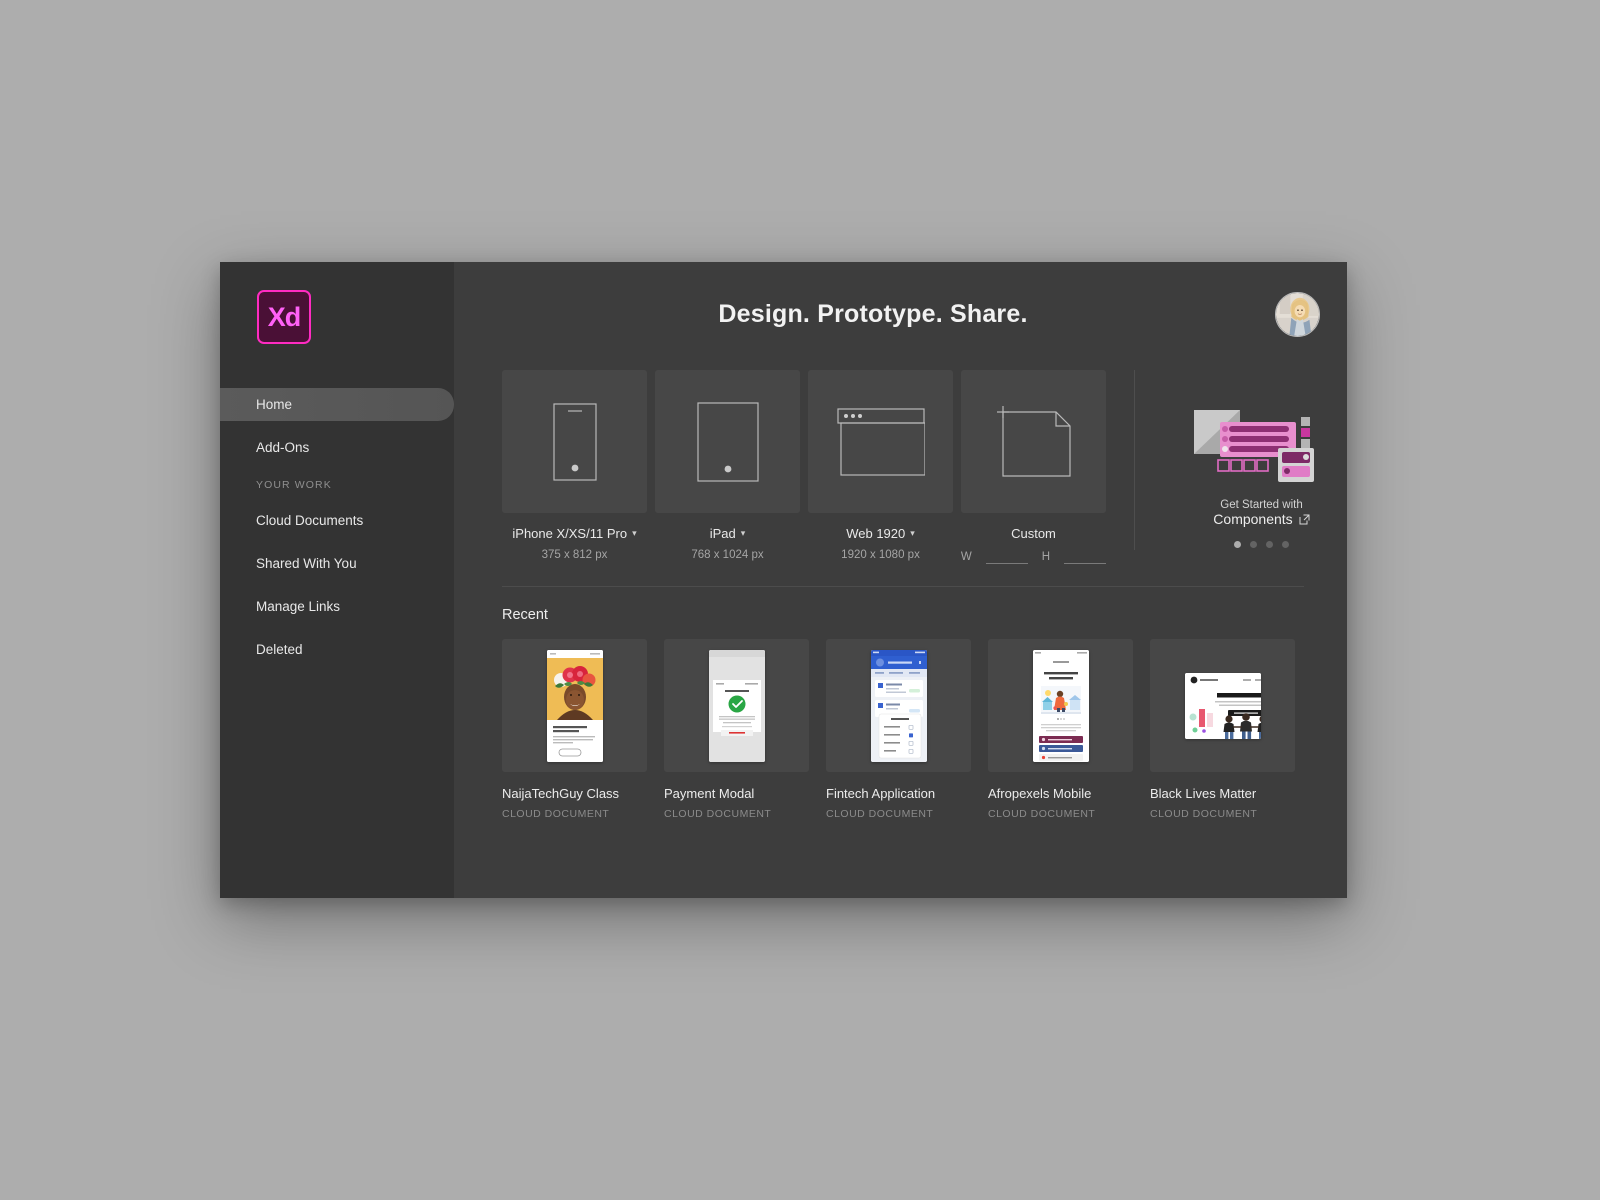 This screenshot has height=1200, width=1600. I want to click on preset-label: Web 1920, so click(876, 533).